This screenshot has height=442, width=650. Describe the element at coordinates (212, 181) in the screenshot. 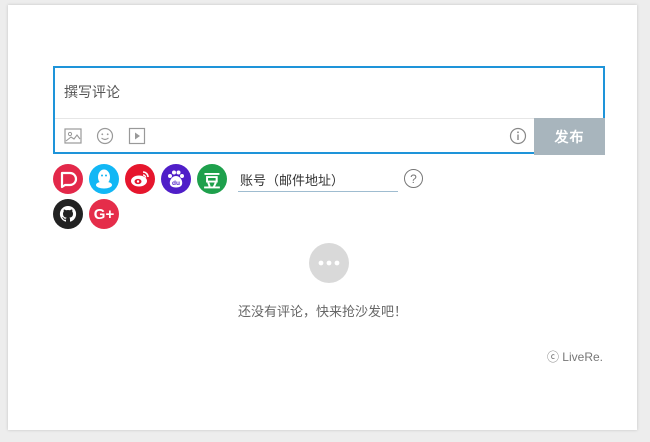

I see `douban-glyph: 豆` at that location.